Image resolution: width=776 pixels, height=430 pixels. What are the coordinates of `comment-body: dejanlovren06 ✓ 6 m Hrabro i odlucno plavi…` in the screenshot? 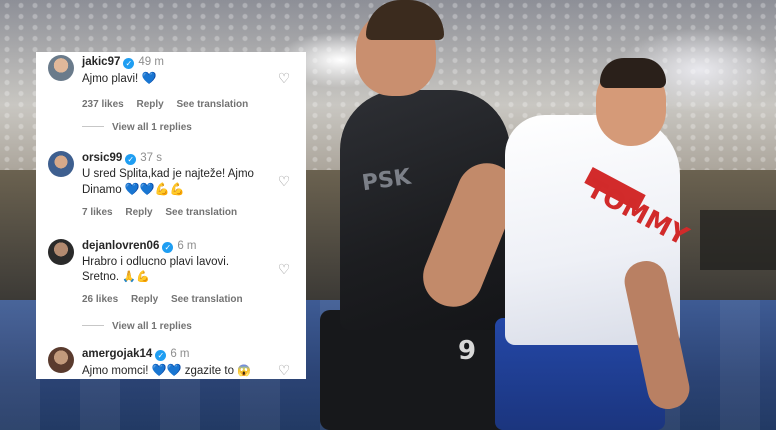 It's located at (187, 272).